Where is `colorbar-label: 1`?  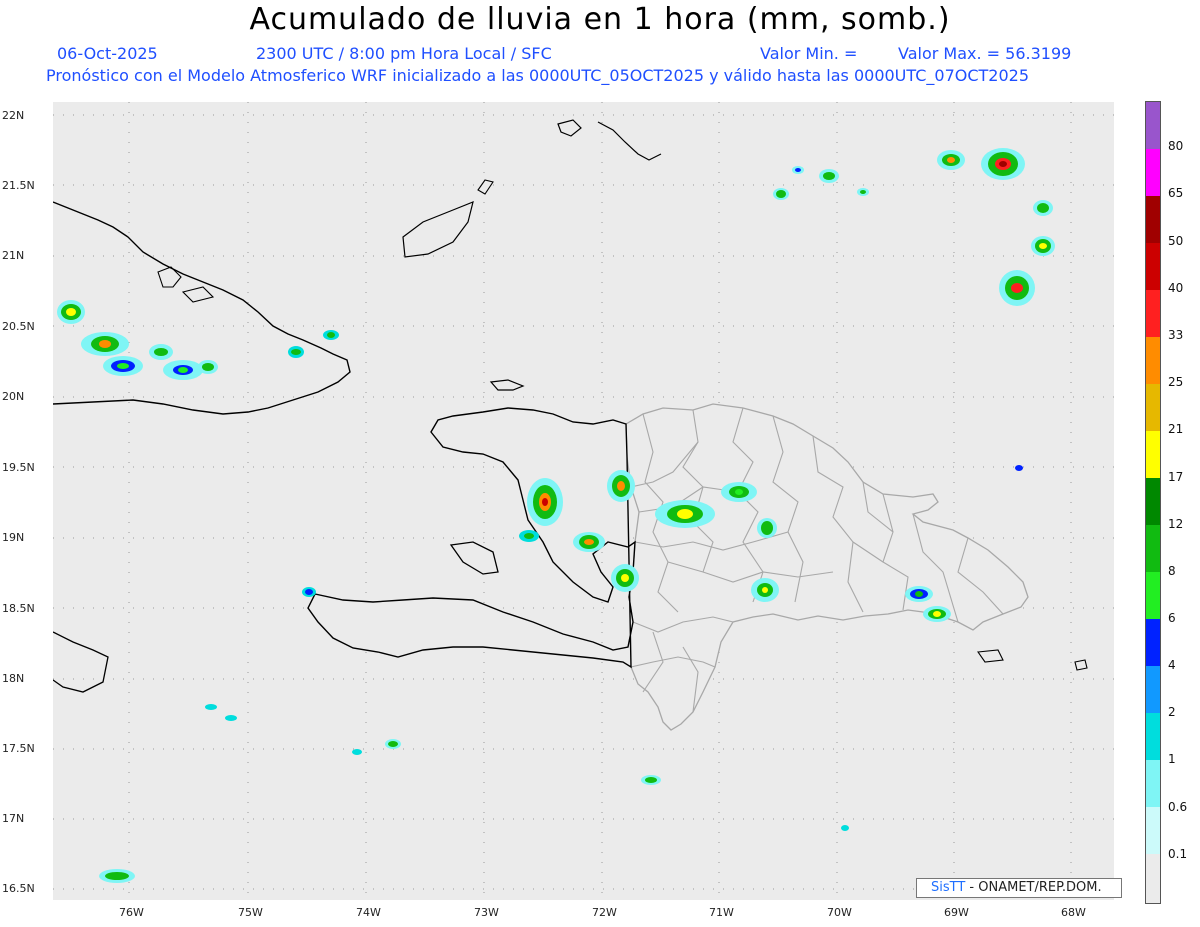 colorbar-label: 1 is located at coordinates (1172, 759).